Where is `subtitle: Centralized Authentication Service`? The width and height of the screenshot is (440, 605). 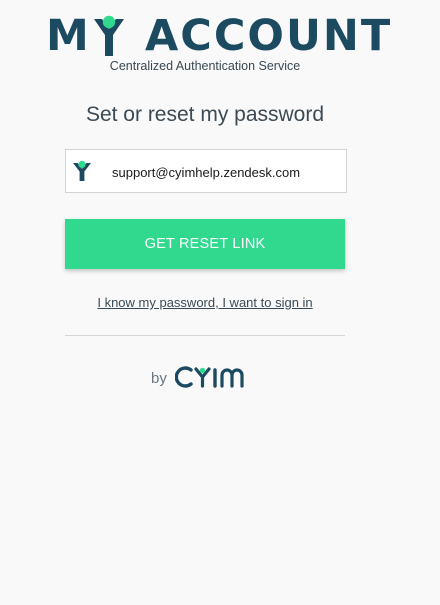 subtitle: Centralized Authentication Service is located at coordinates (205, 66).